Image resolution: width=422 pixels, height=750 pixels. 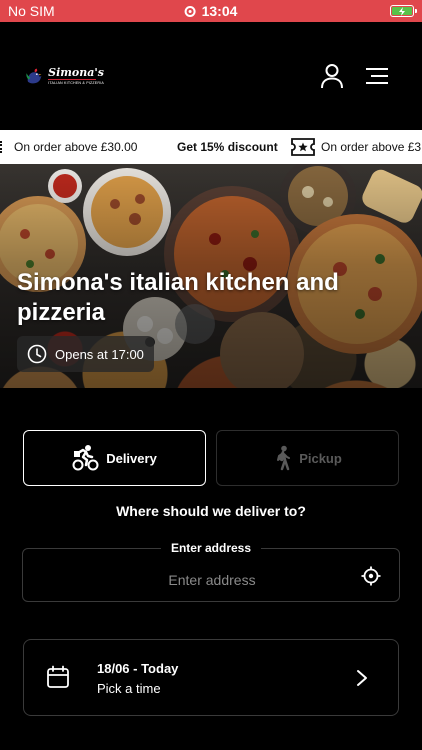 I want to click on promo-text: On order above £3, so click(x=371, y=147).